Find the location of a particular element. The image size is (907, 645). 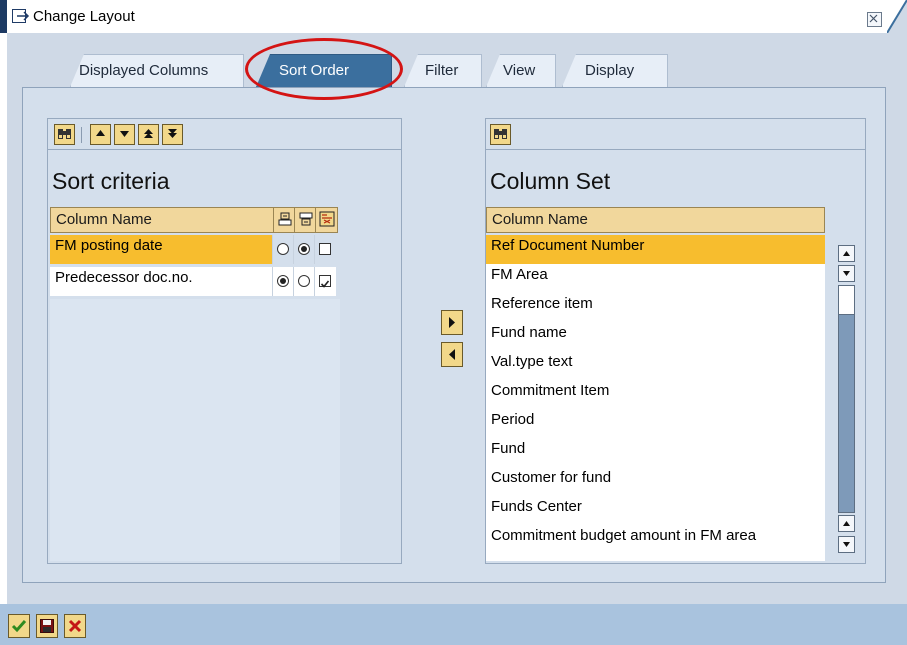

list-item: Ref Document Number is located at coordinates (655, 249).